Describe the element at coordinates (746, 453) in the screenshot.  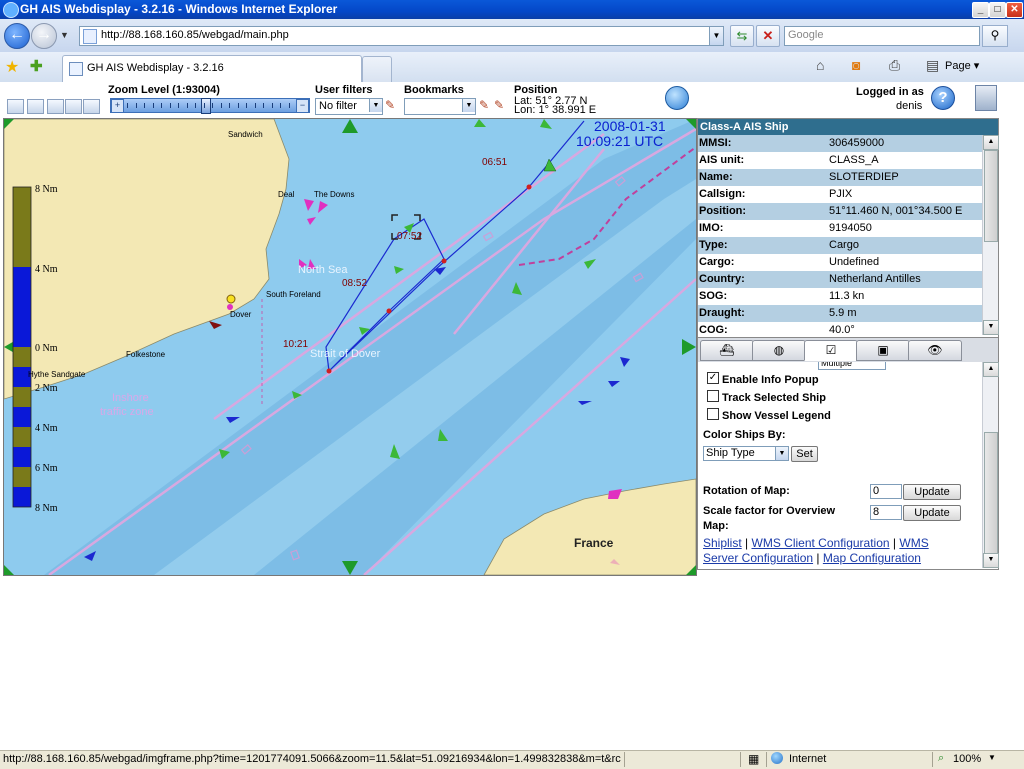
I see `color-by-select: Ship Type ▼` at that location.